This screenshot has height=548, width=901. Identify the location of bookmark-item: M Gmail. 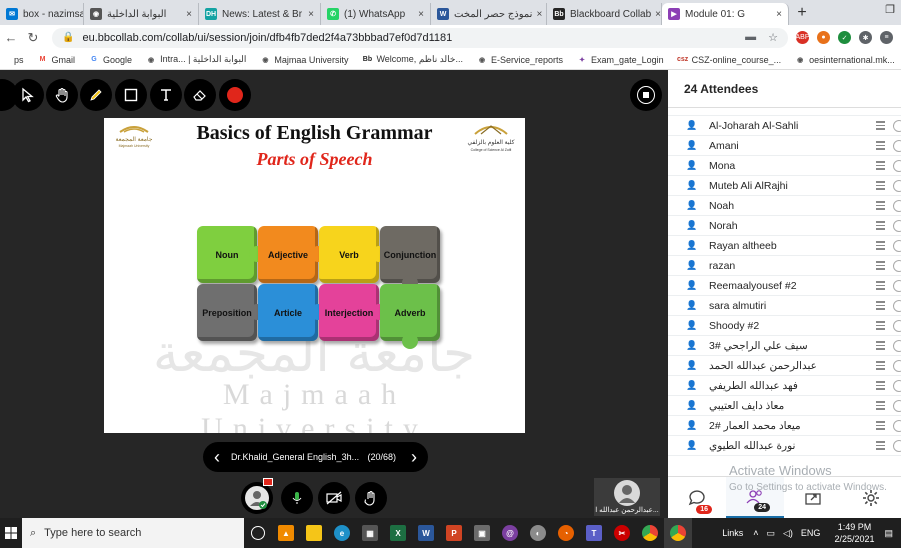
(56, 60).